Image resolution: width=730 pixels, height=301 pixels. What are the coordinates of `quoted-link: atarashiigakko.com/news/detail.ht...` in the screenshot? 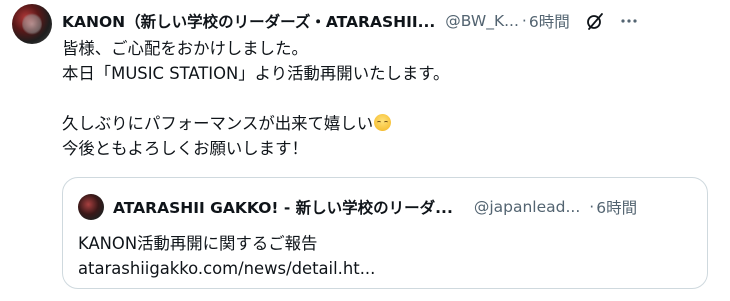 It's located at (383, 268).